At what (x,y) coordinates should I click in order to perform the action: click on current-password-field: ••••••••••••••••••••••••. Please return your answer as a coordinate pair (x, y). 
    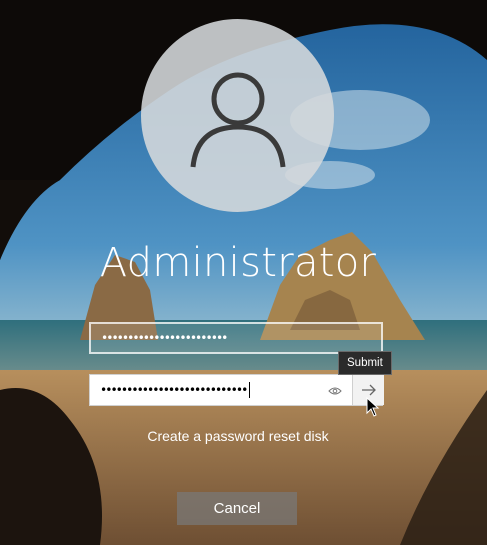
    Looking at the image, I should click on (236, 338).